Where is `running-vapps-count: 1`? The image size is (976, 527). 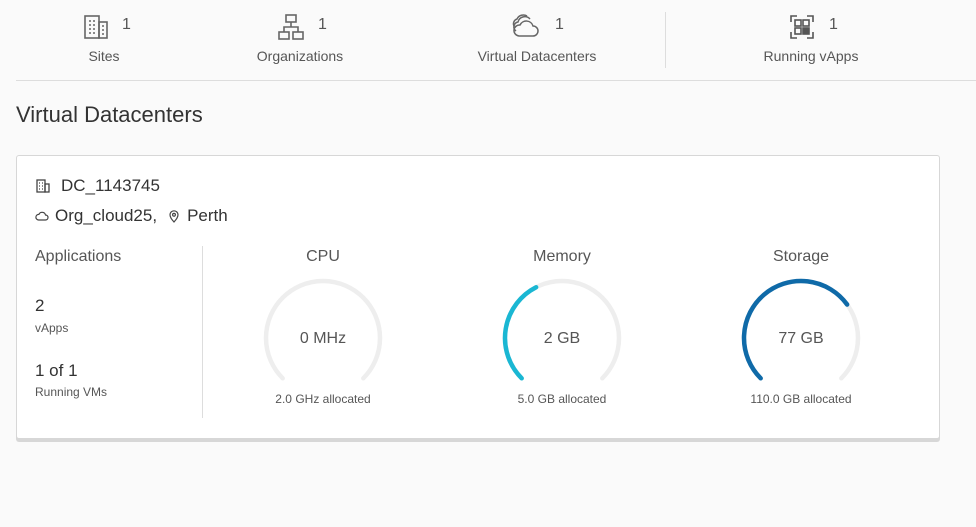 running-vapps-count: 1 is located at coordinates (833, 24).